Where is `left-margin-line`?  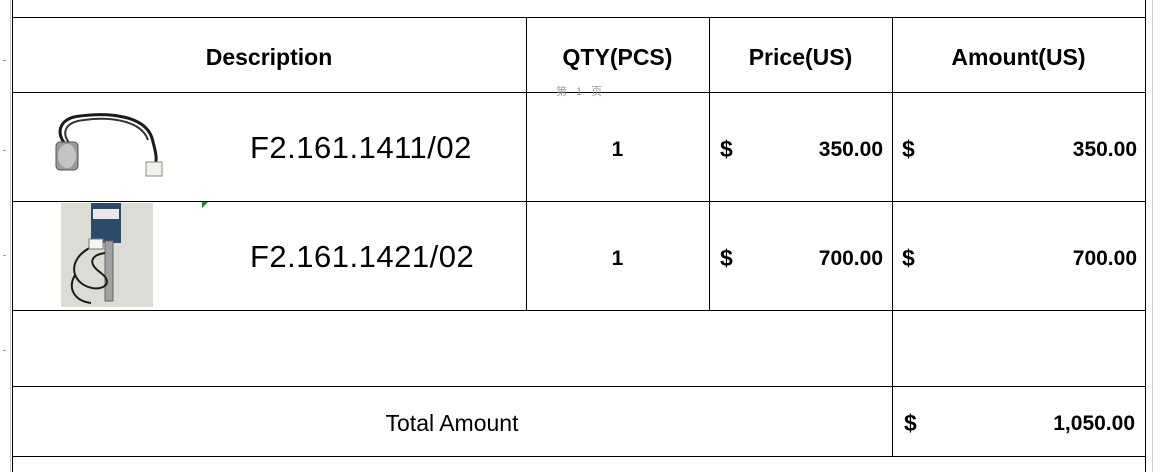
left-margin-line is located at coordinates (10, 236).